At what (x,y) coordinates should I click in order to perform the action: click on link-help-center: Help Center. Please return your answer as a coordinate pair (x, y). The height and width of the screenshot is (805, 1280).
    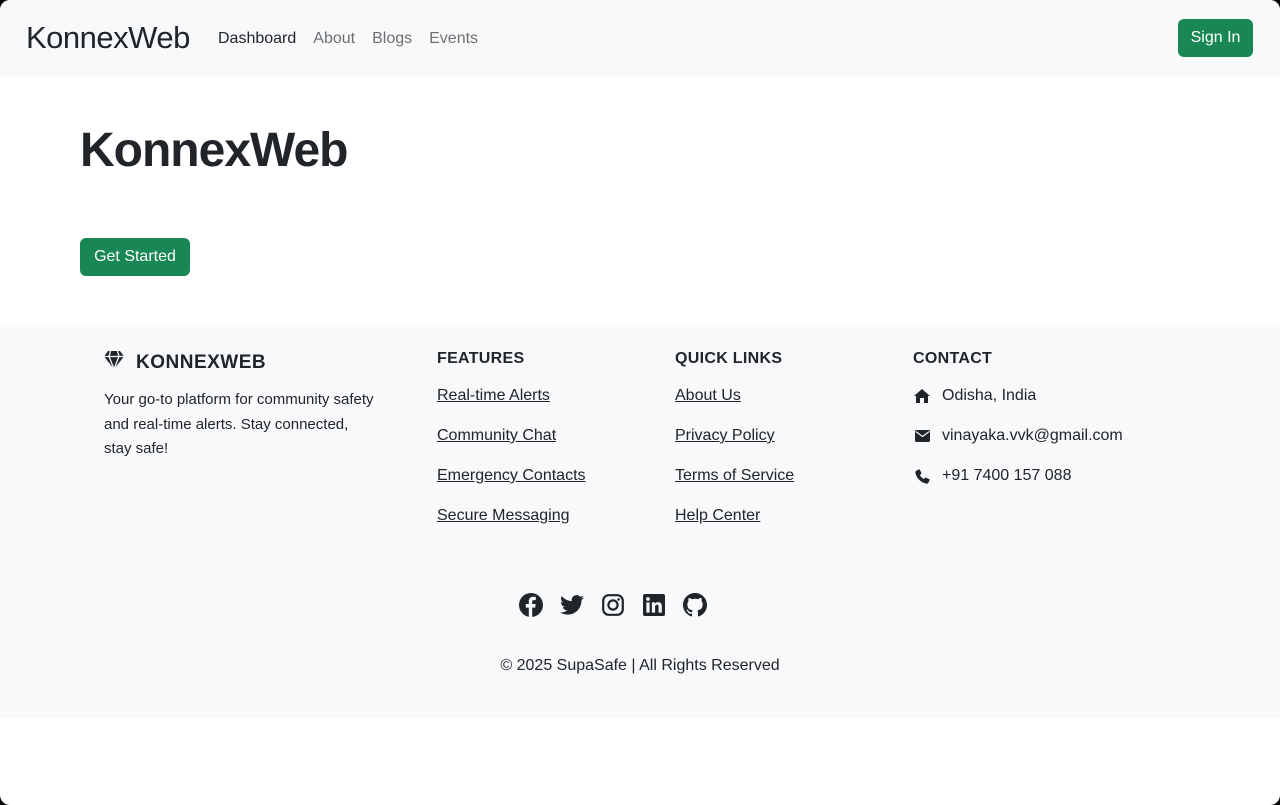
    Looking at the image, I should click on (717, 515).